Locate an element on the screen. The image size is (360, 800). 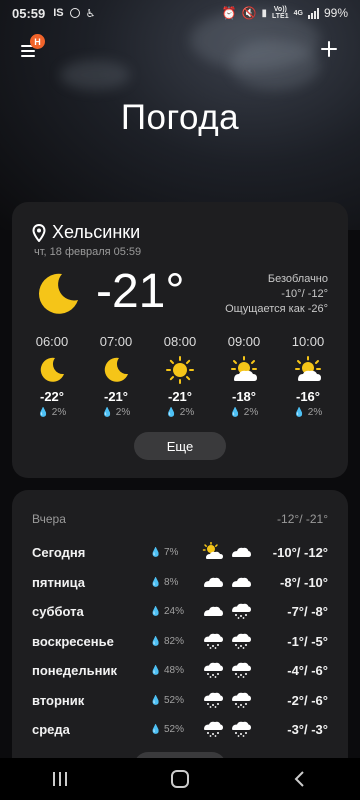
daily-row: среда 💧 52% -3°/ -3° is located at coordinates (180, 730).